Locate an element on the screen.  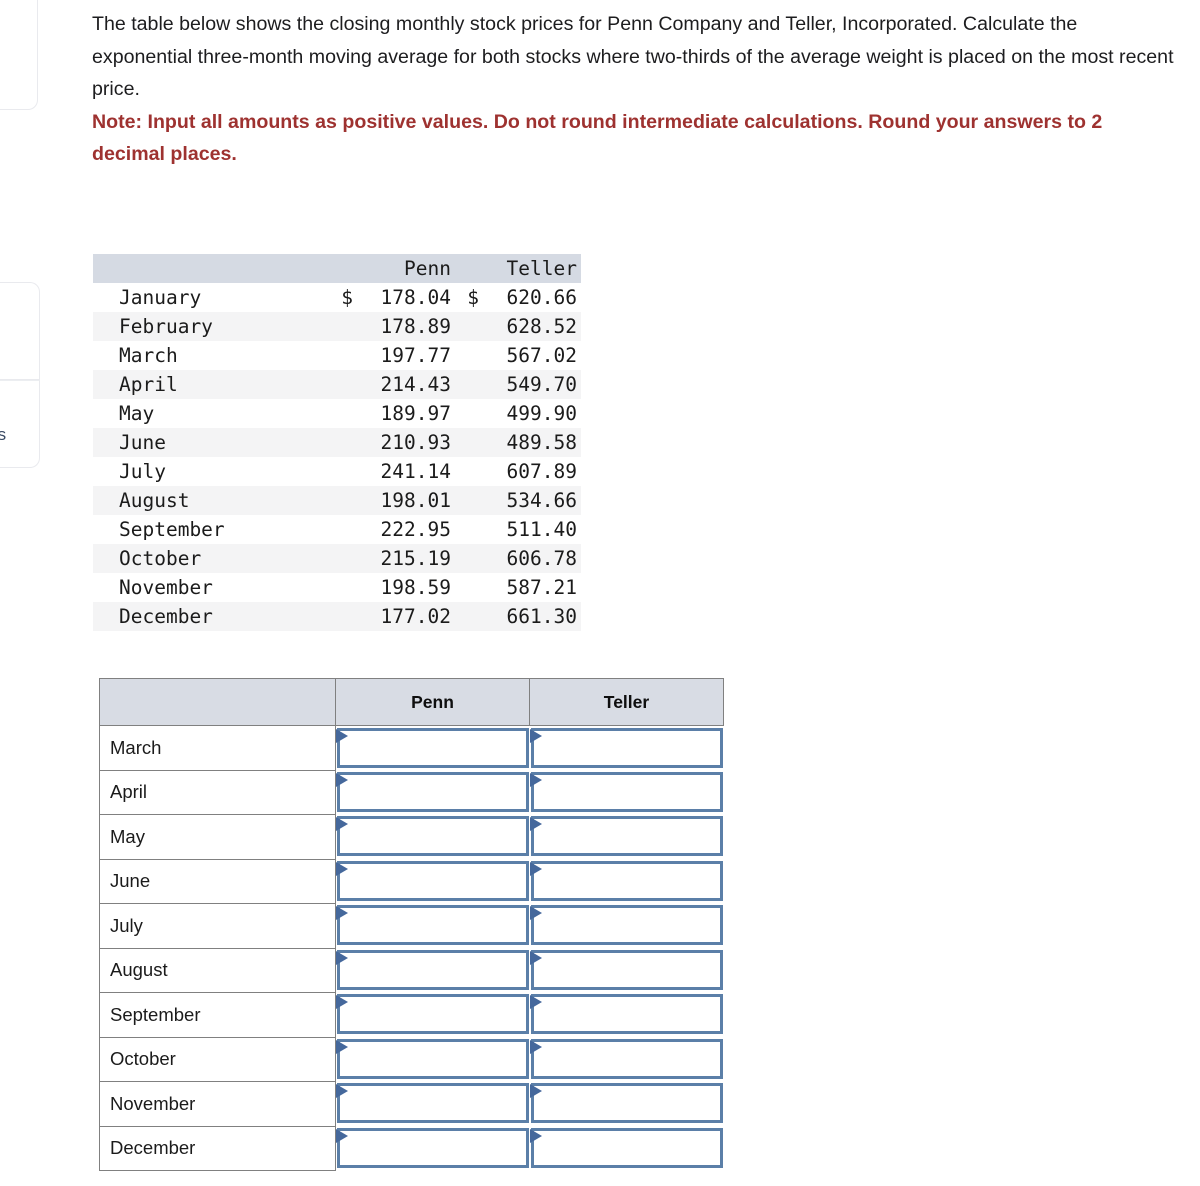
price-table-row: November 198.59 587.21 is located at coordinates (337, 587).